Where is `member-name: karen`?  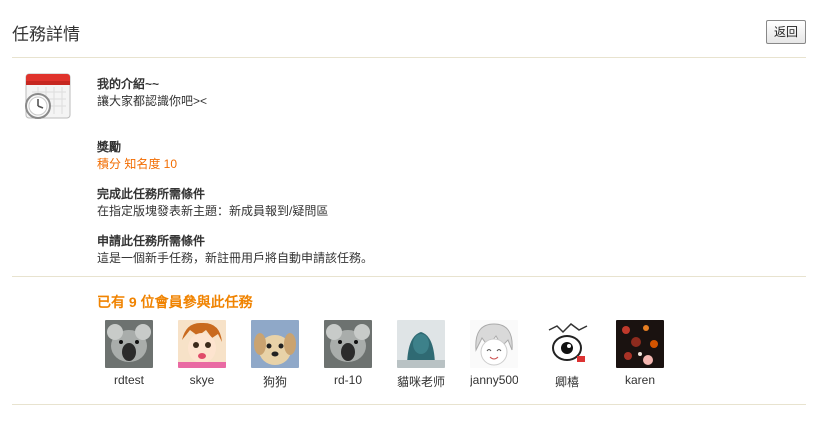
member-name: karen is located at coordinates (640, 380).